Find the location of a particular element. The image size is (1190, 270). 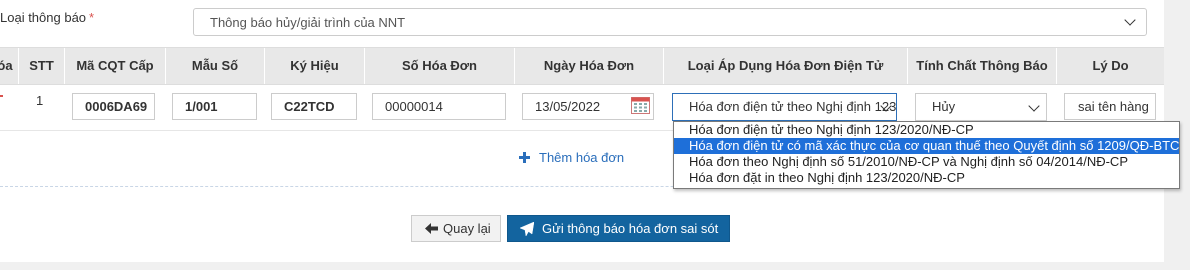

plus-icon is located at coordinates (524, 157).